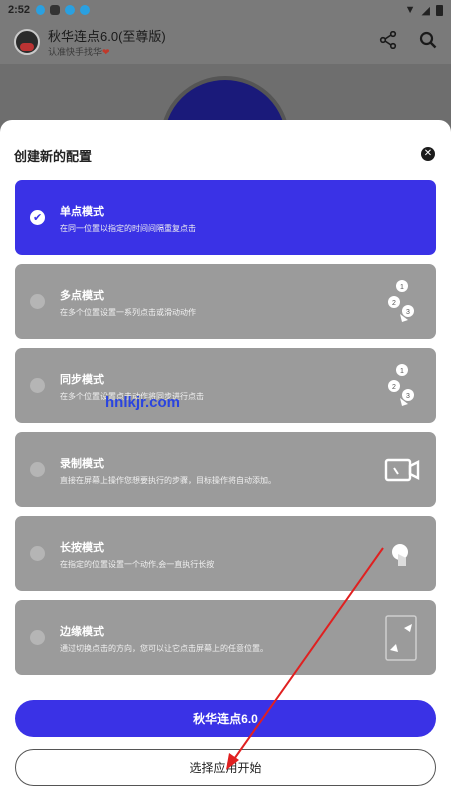  What do you see at coordinates (82, 212) in the screenshot?
I see `mode-title: 单点模式` at bounding box center [82, 212].